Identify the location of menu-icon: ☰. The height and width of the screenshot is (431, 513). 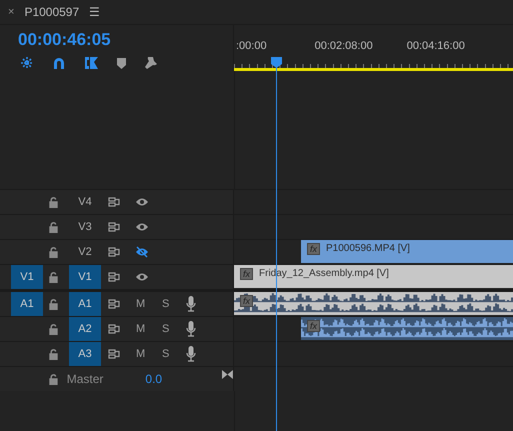
(94, 12).